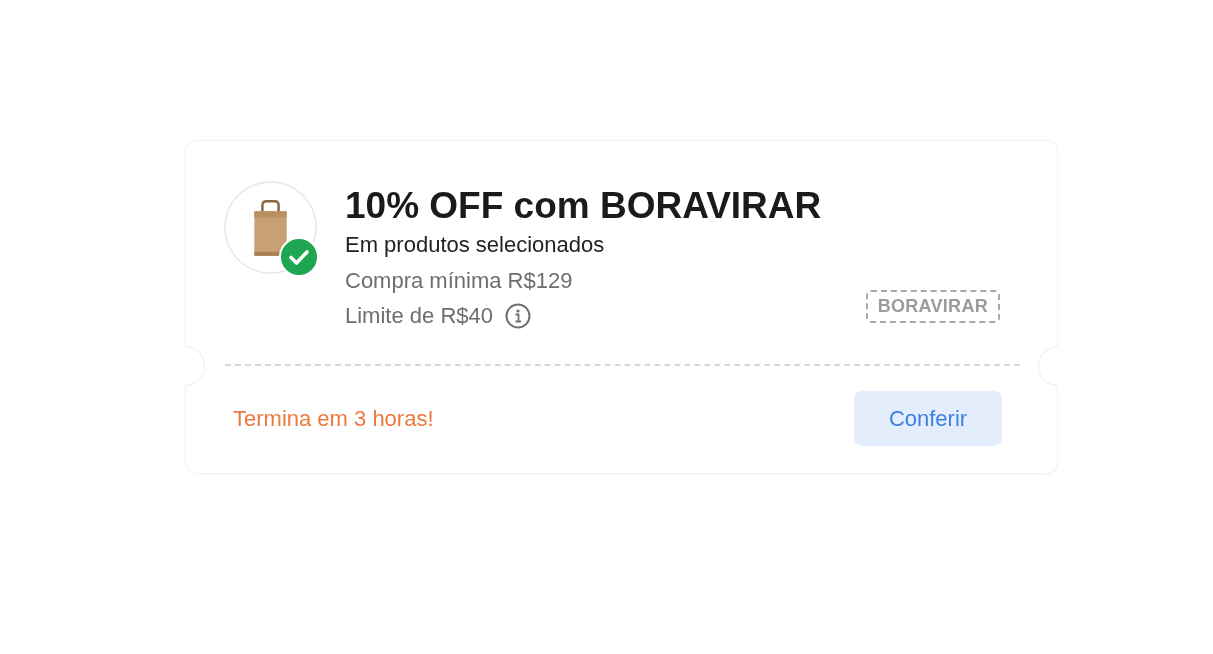 This screenshot has width=1213, height=654. What do you see at coordinates (333, 418) in the screenshot?
I see `expiry-notice: Termina em 3 horas!` at bounding box center [333, 418].